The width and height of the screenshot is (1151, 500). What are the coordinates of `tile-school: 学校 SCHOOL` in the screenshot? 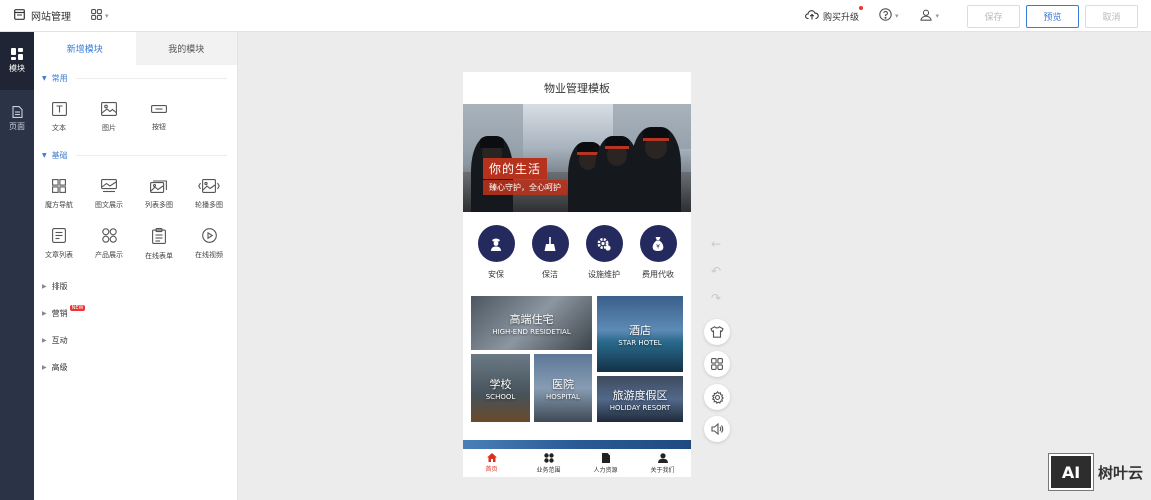 It's located at (500, 388).